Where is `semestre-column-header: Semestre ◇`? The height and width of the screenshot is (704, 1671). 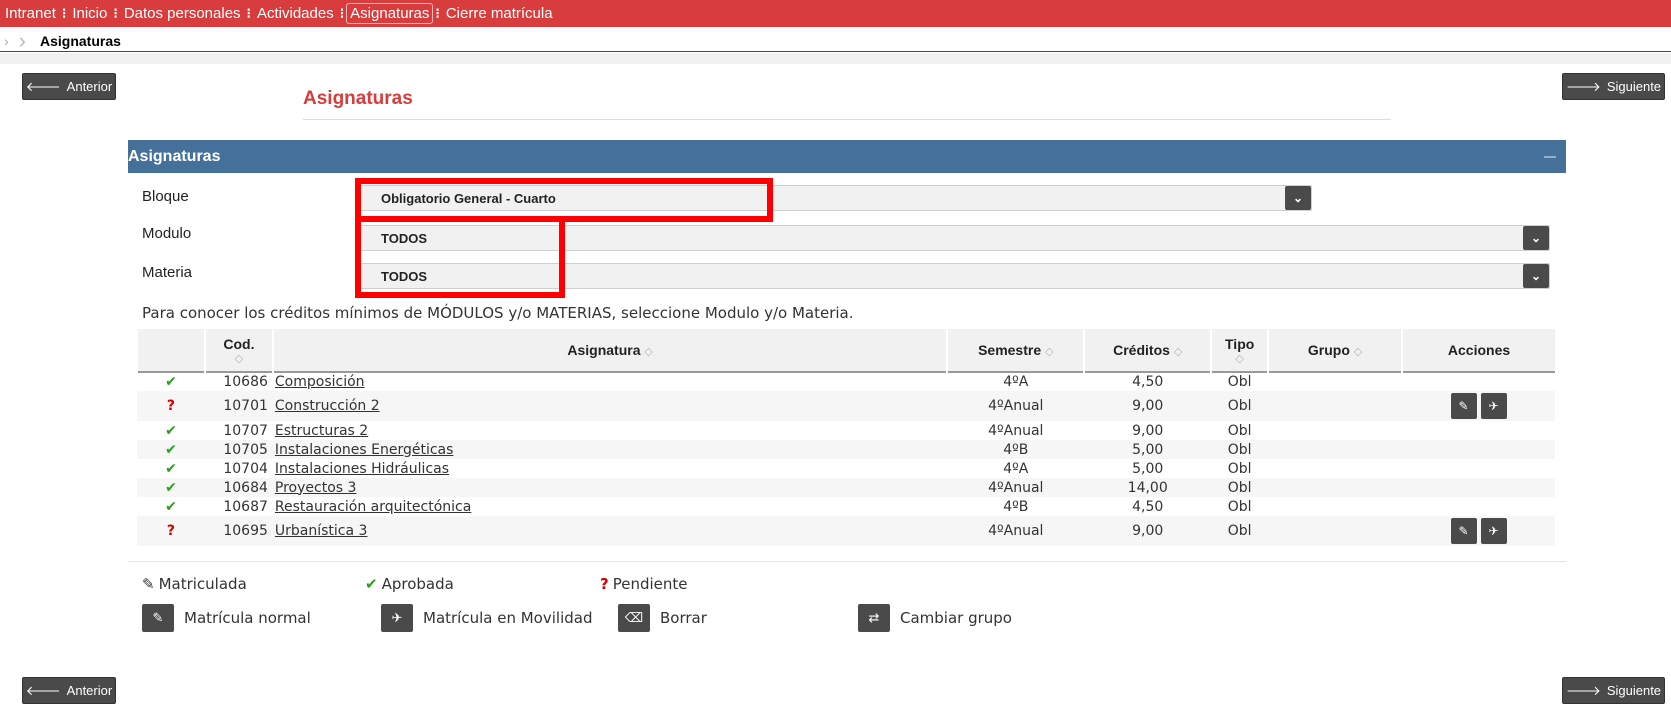
semestre-column-header: Semestre ◇ is located at coordinates (1015, 350).